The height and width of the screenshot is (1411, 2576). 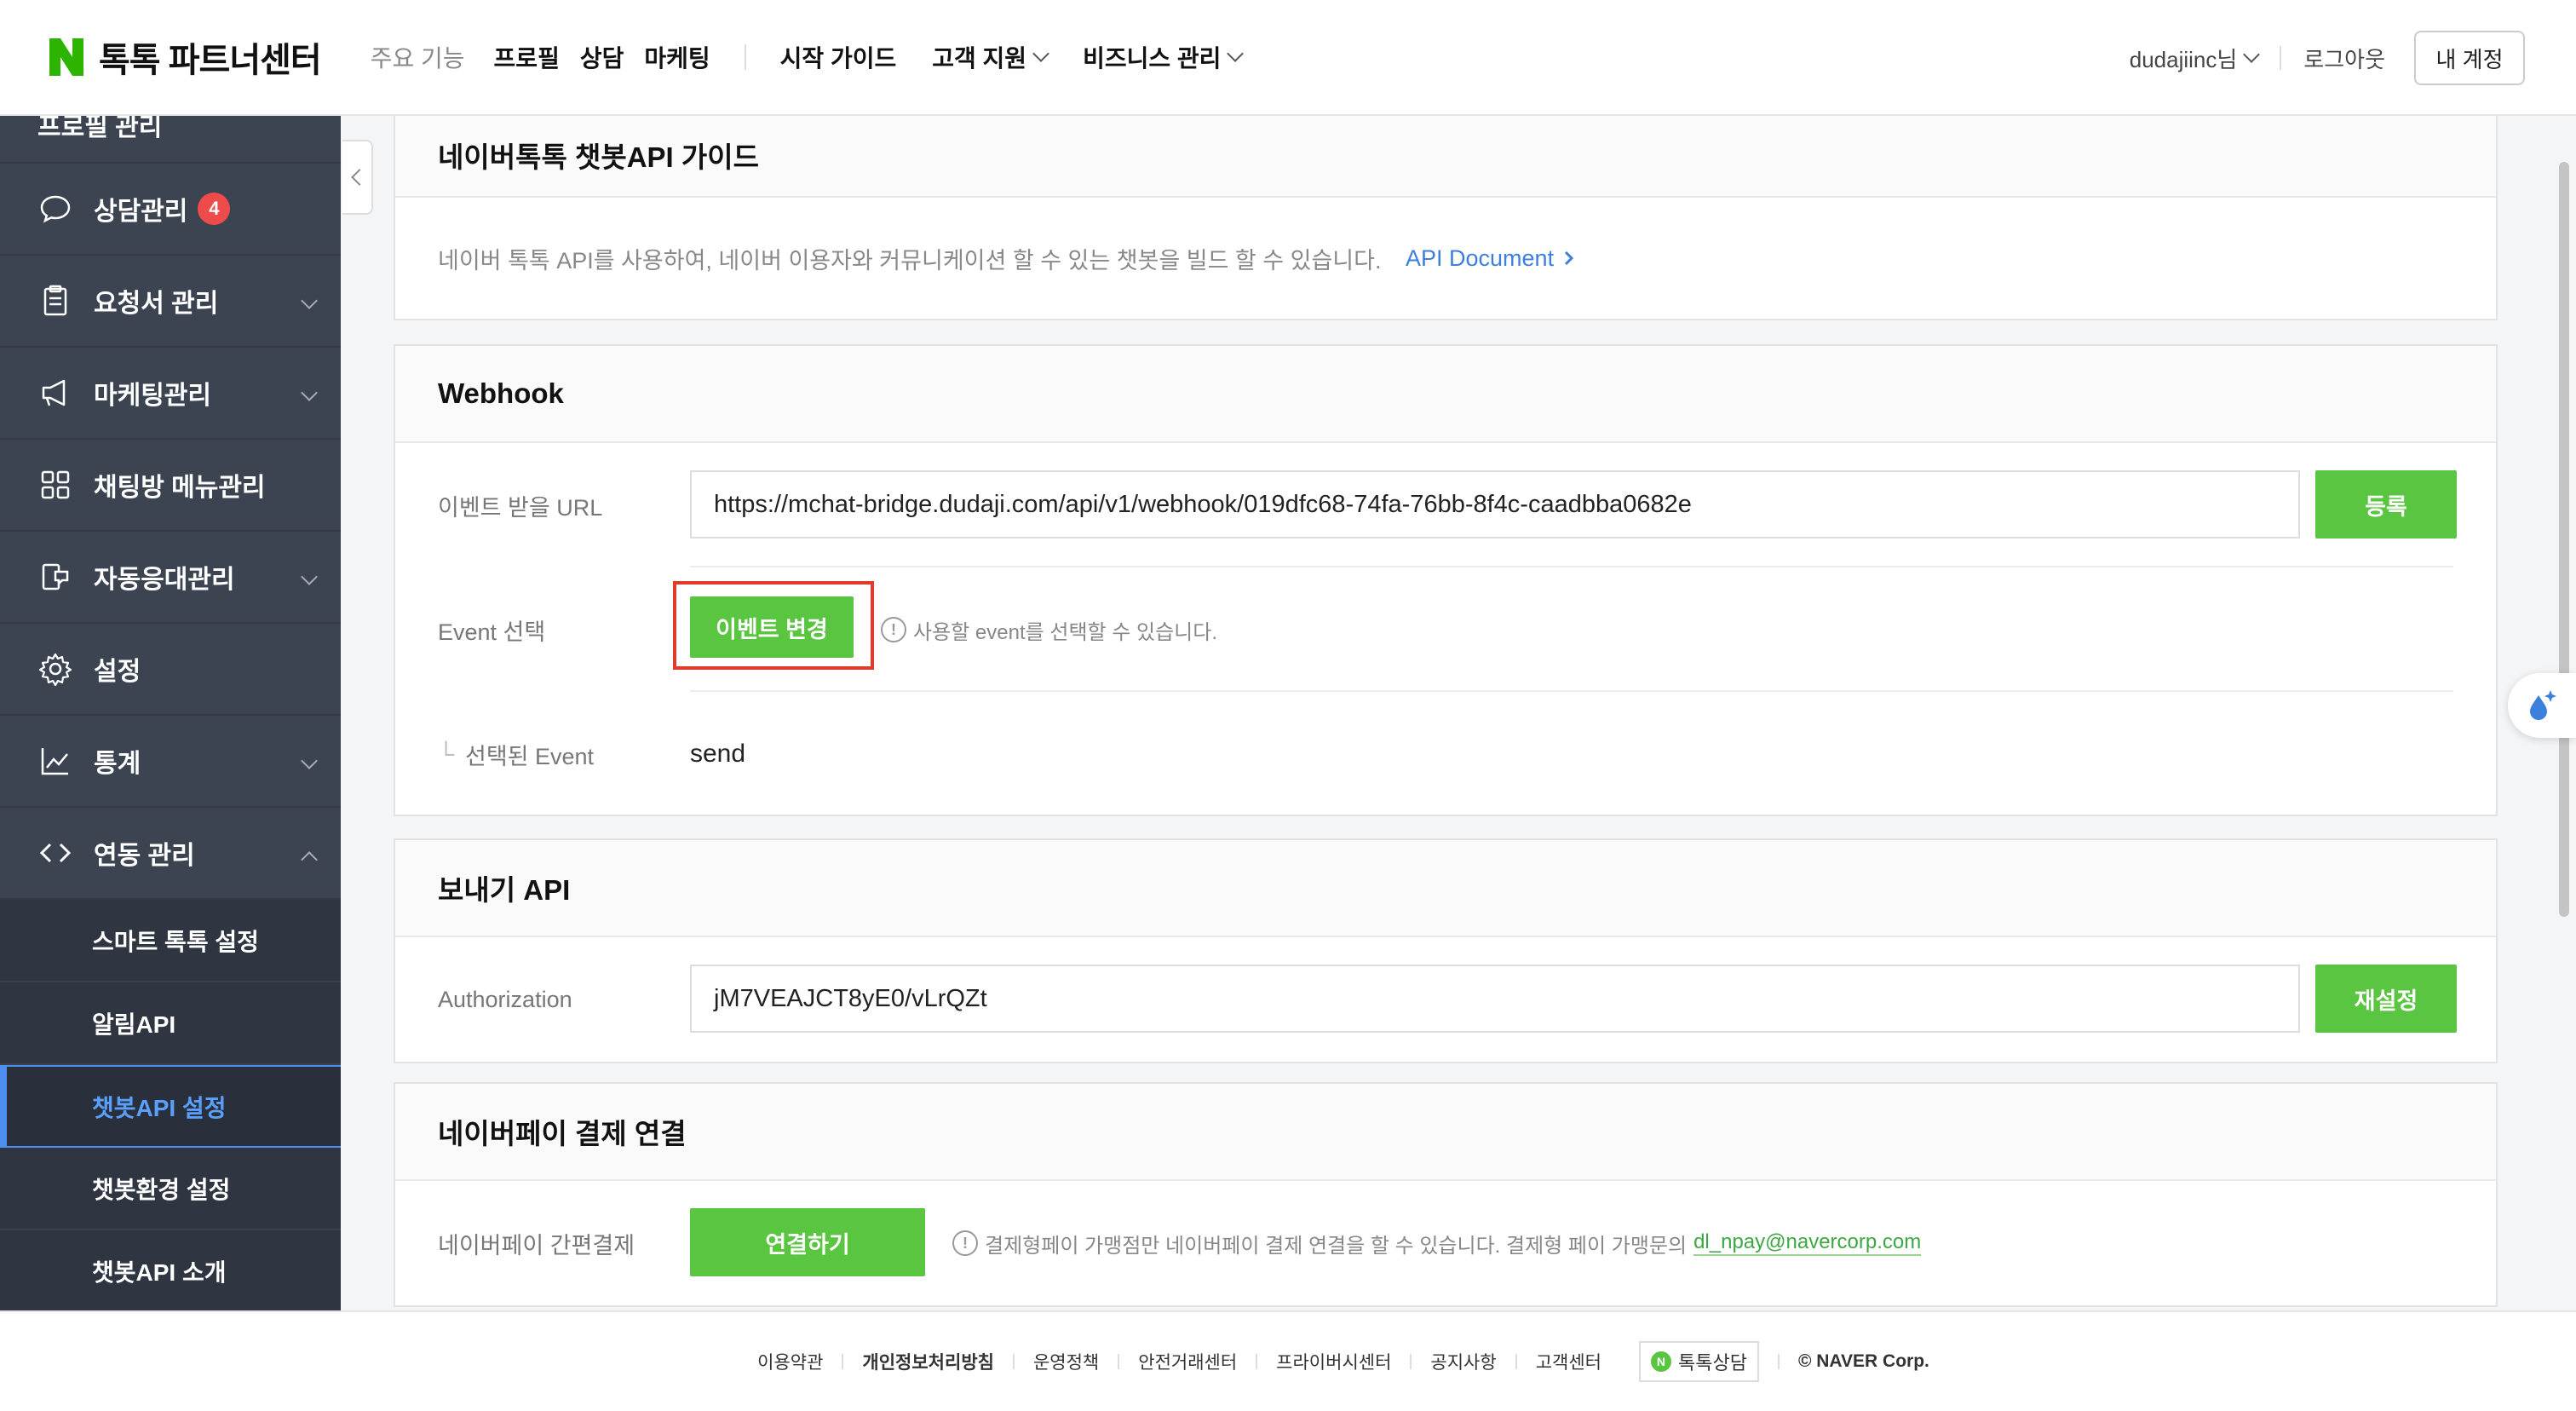 I want to click on nav-item-business: 비즈니스 관리, so click(x=1164, y=57).